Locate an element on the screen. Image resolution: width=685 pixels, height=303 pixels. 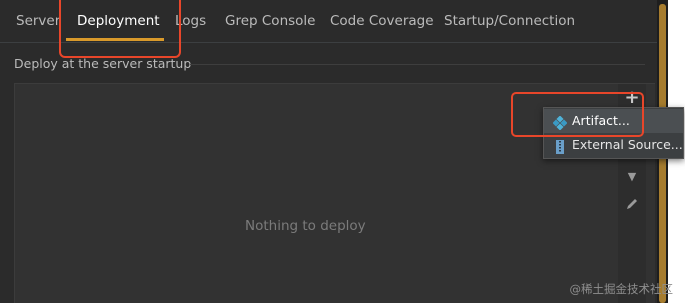
tab-grep-console: Grep Console is located at coordinates (270, 21).